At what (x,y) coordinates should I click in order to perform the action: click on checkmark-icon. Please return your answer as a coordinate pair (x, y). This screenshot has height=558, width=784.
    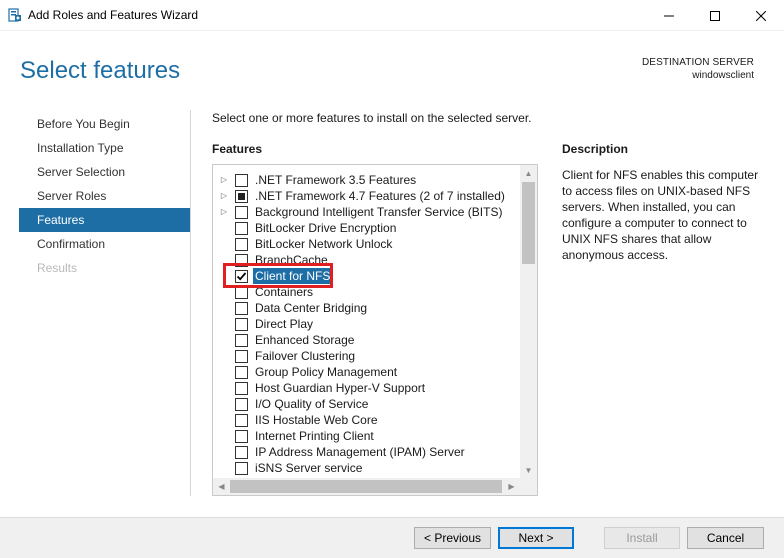
    Looking at the image, I should click on (241, 276).